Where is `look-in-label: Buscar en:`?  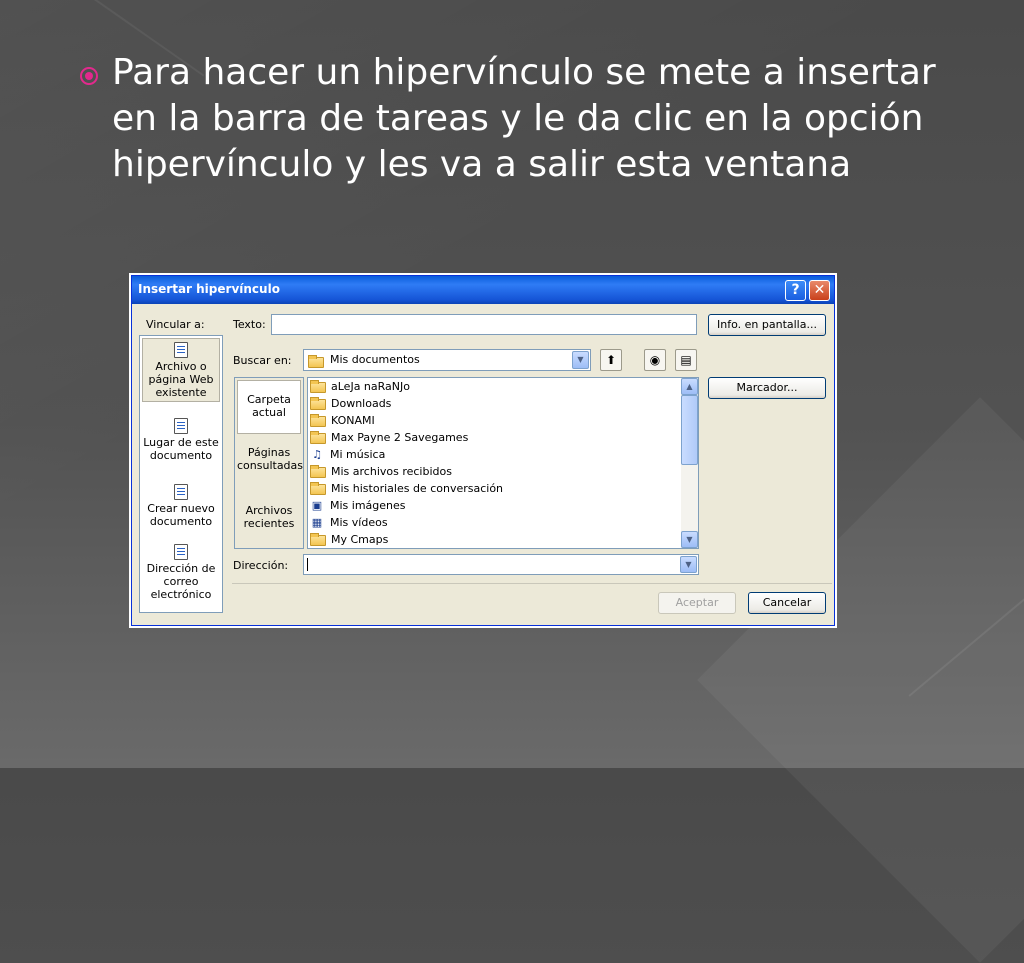 look-in-label: Buscar en: is located at coordinates (262, 360).